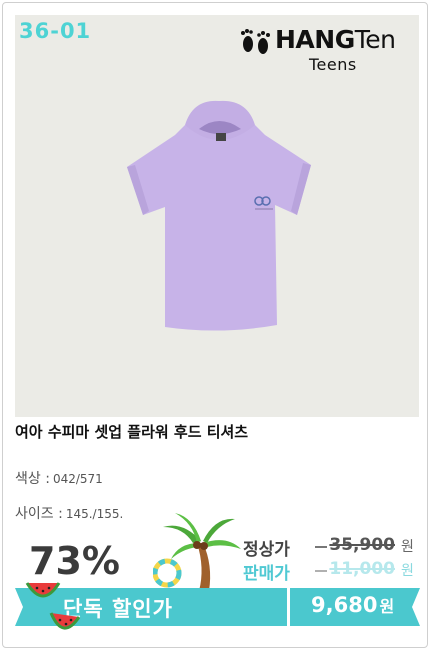  What do you see at coordinates (407, 547) in the screenshot?
I see `regular-price-currency: 원` at bounding box center [407, 547].